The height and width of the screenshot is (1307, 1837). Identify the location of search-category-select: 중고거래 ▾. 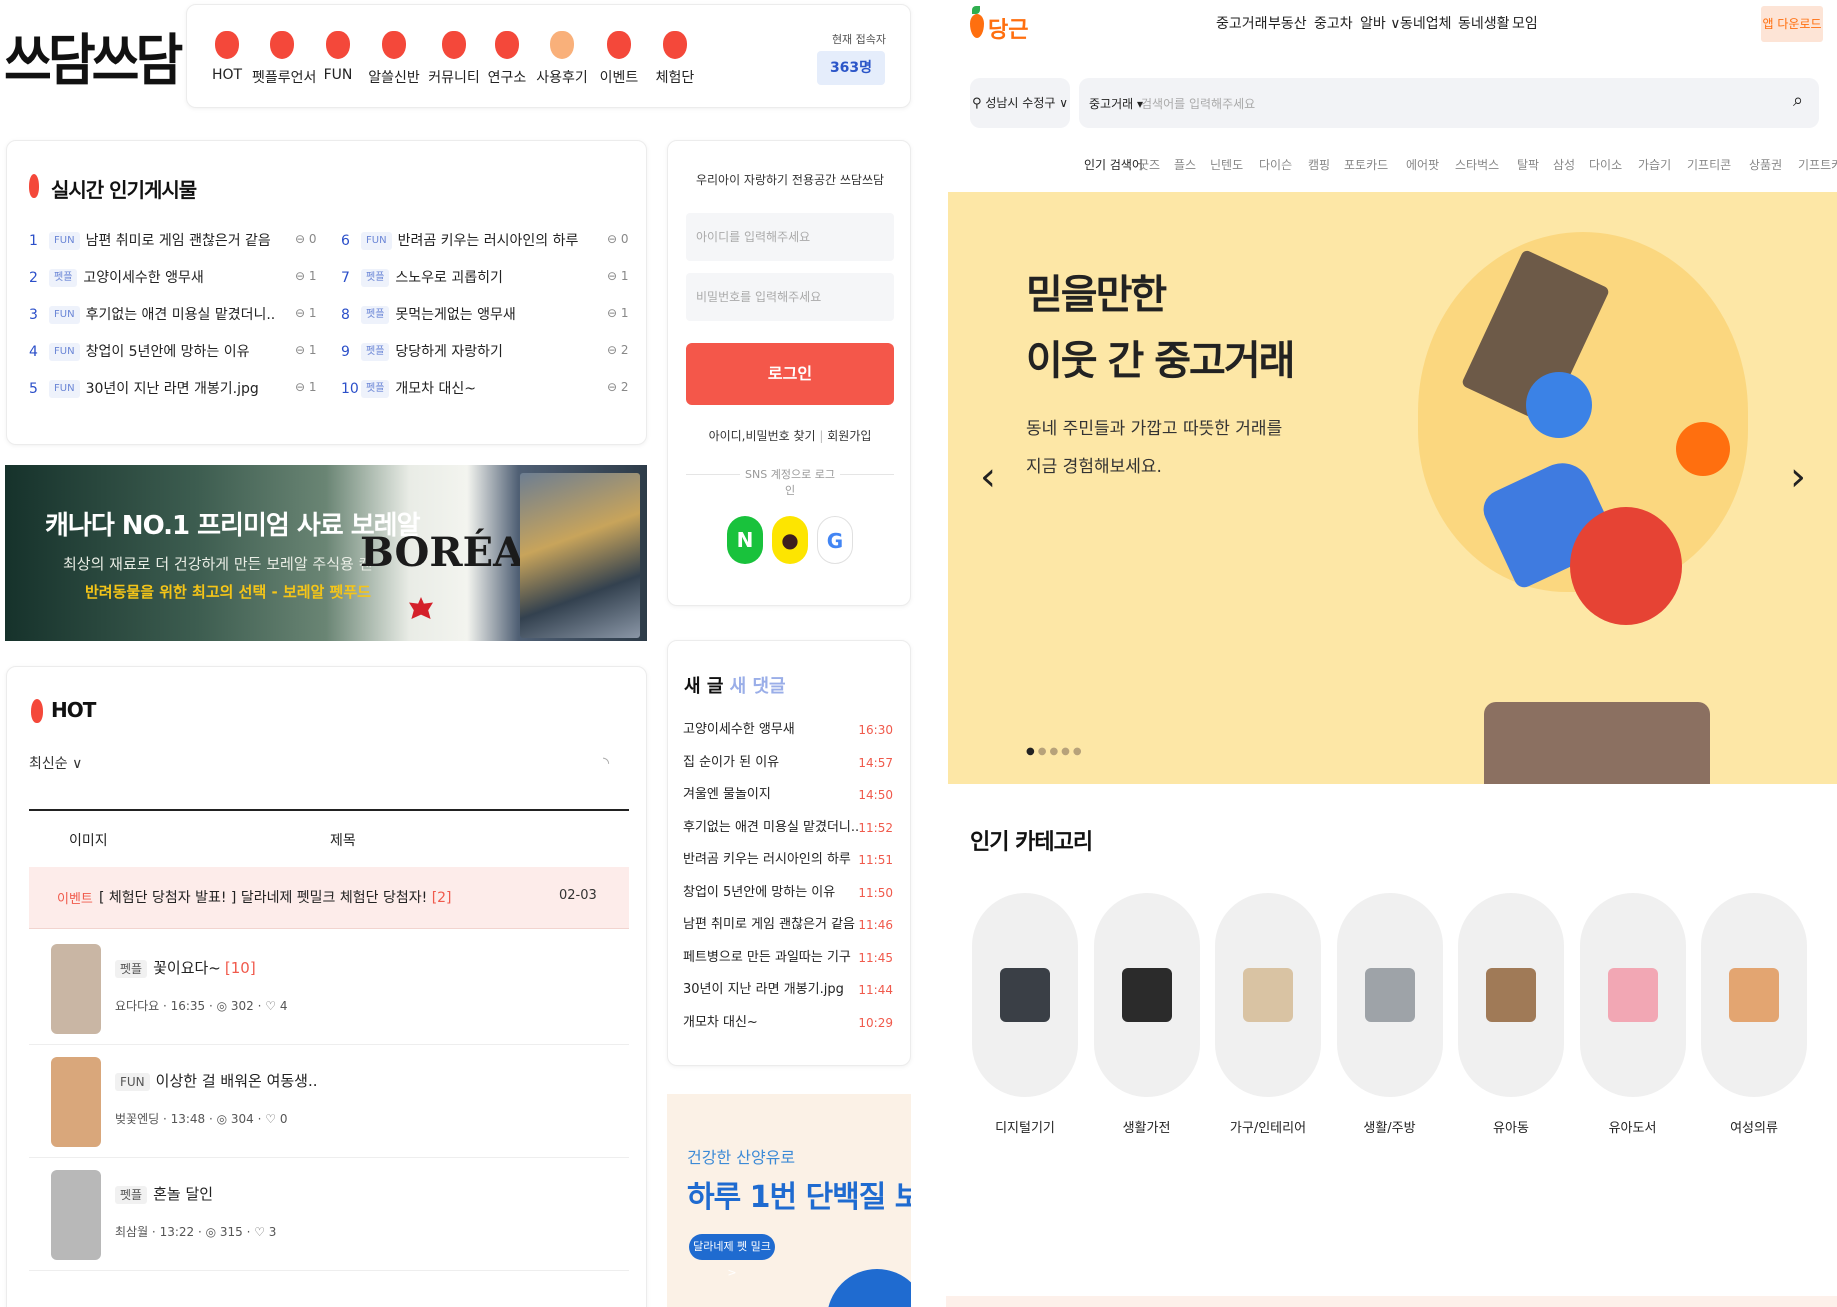
(1116, 103).